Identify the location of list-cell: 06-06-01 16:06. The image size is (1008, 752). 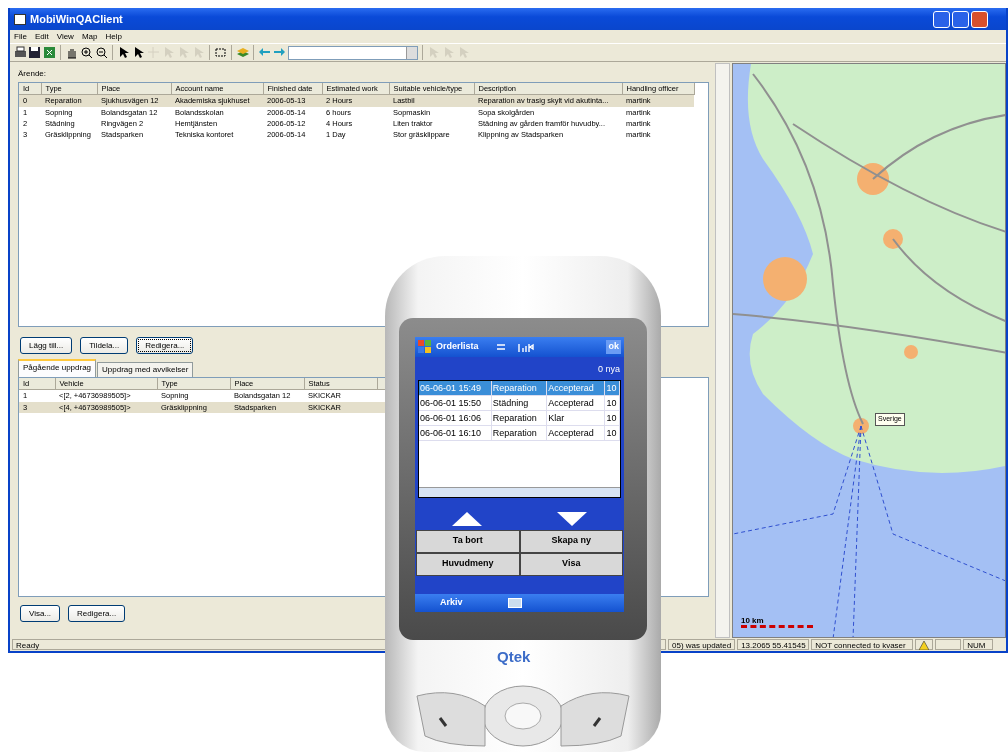
(455, 417).